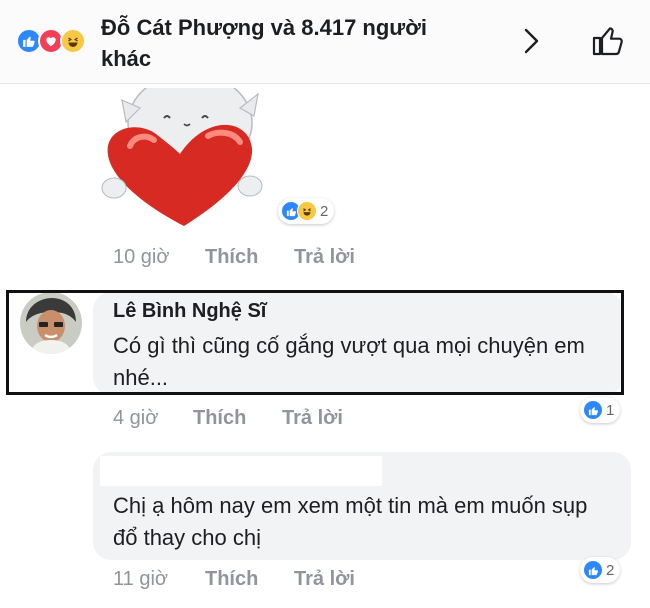 Image resolution: width=650 pixels, height=608 pixels. I want to click on redacted-author, so click(241, 471).